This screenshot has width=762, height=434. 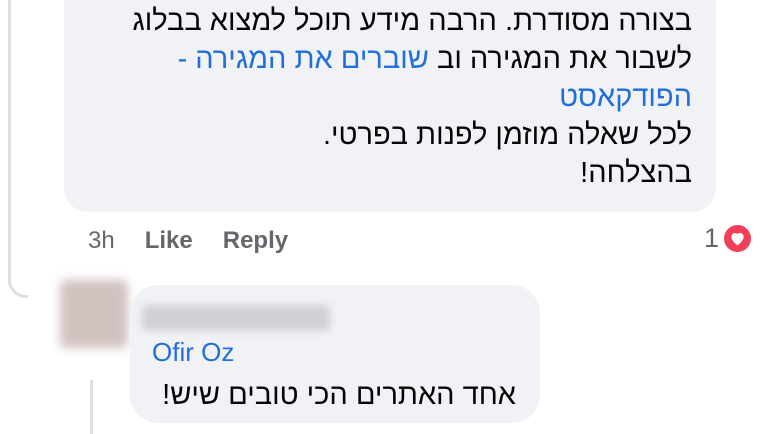 I want to click on comment-line-5: בהצלחה!, so click(x=636, y=173).